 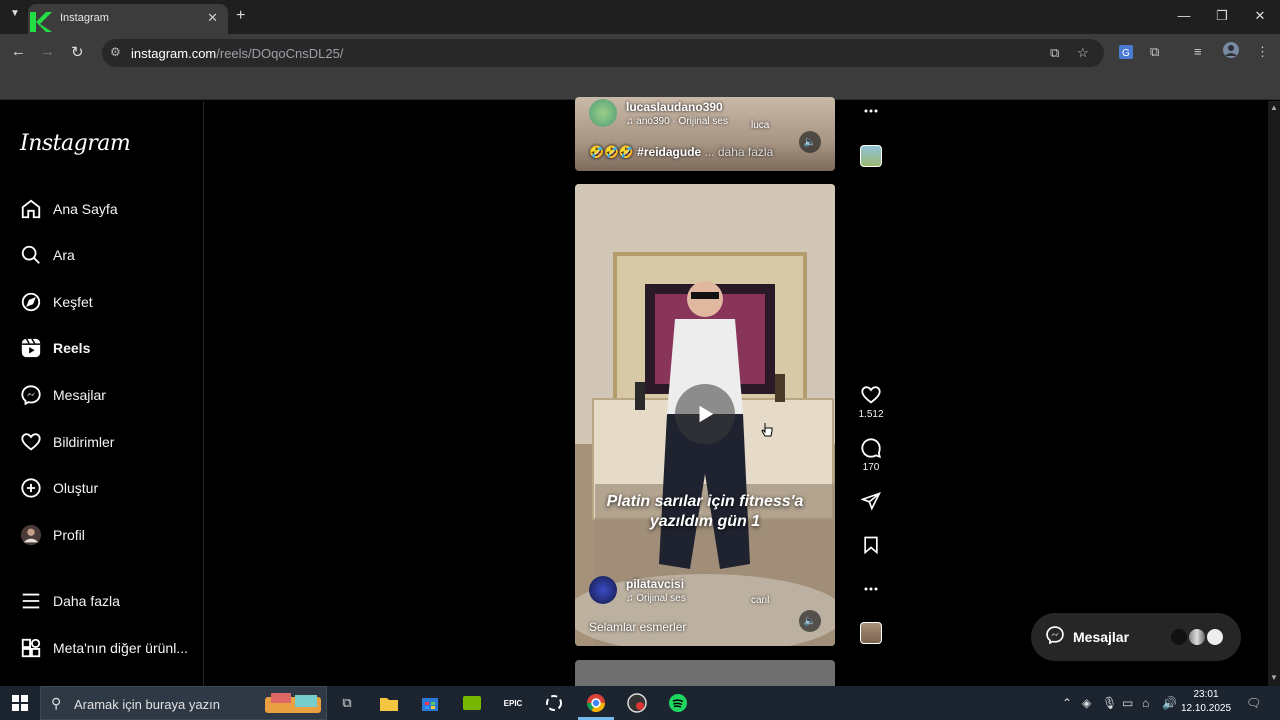 I want to click on messenger-icon, so click(x=1055, y=637).